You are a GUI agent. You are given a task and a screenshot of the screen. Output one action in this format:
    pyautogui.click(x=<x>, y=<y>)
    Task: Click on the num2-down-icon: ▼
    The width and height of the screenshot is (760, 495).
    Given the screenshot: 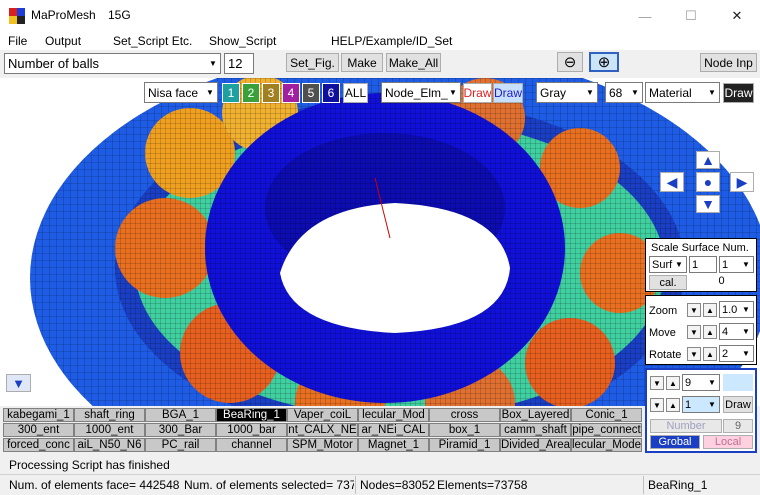 What is the action you would take?
    pyautogui.click(x=657, y=405)
    